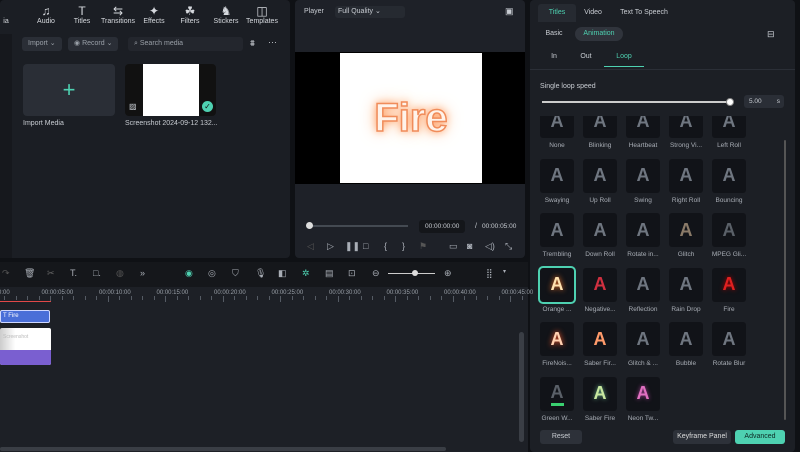 Image resolution: width=800 pixels, height=452 pixels. Describe the element at coordinates (509, 11) in the screenshot. I see `snapshot-icon: ▣` at that location.